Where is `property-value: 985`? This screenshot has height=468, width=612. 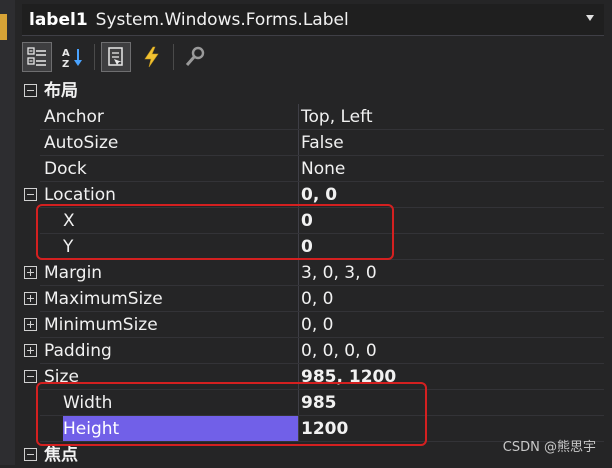 property-value: 985 is located at coordinates (451, 403).